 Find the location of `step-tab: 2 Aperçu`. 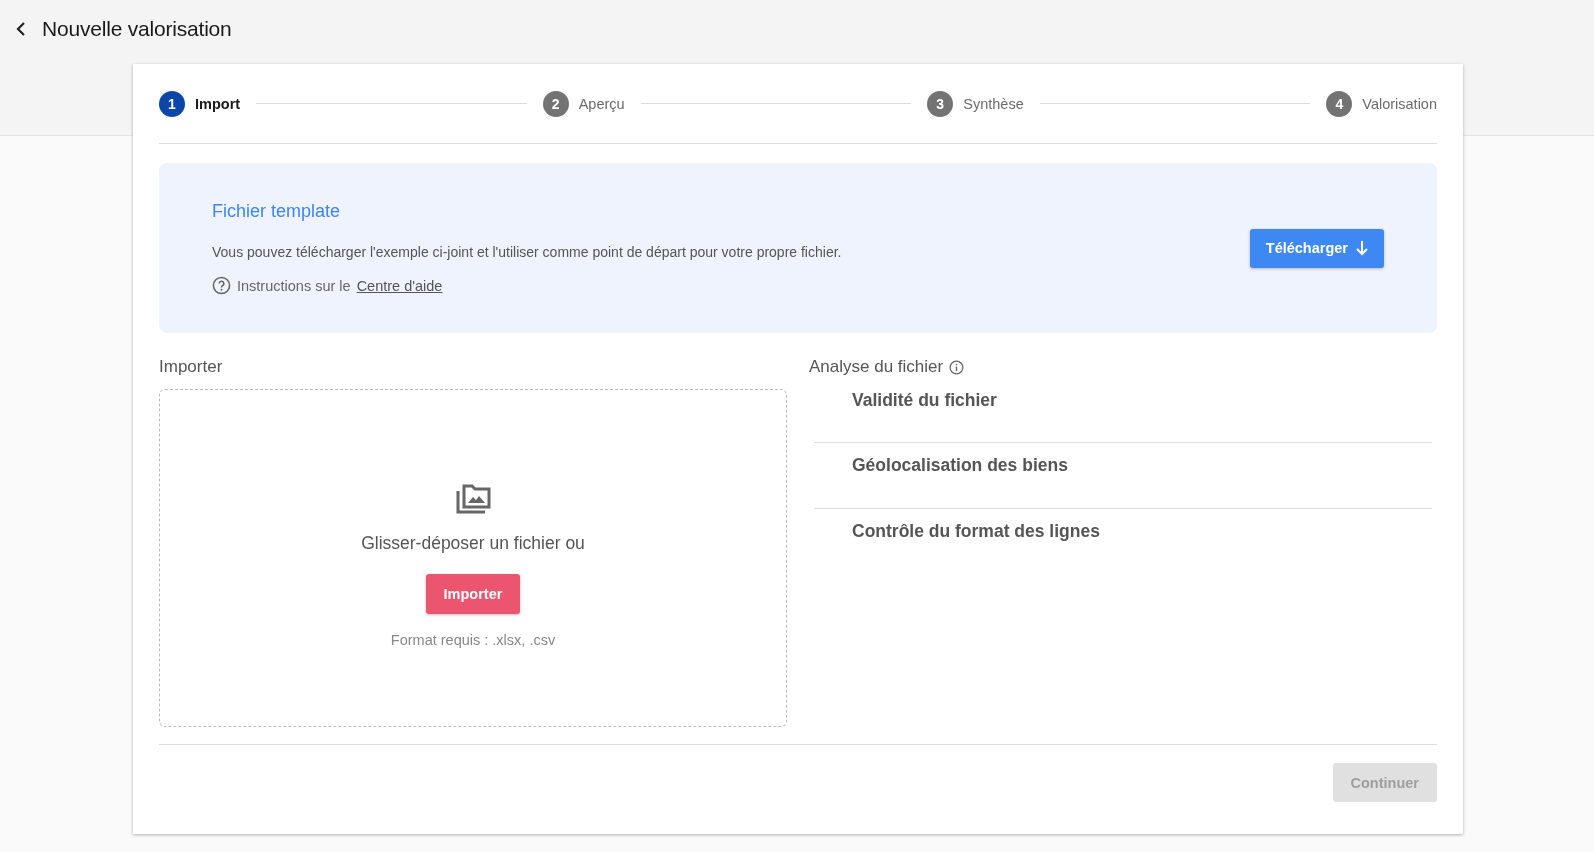

step-tab: 2 Aperçu is located at coordinates (583, 103).